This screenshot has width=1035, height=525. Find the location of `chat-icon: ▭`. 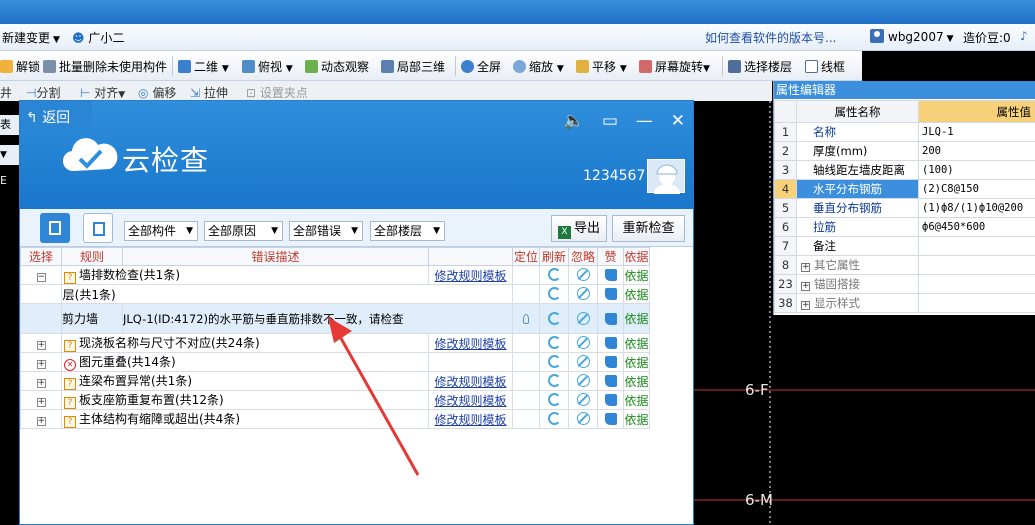

chat-icon: ▭ is located at coordinates (610, 121).